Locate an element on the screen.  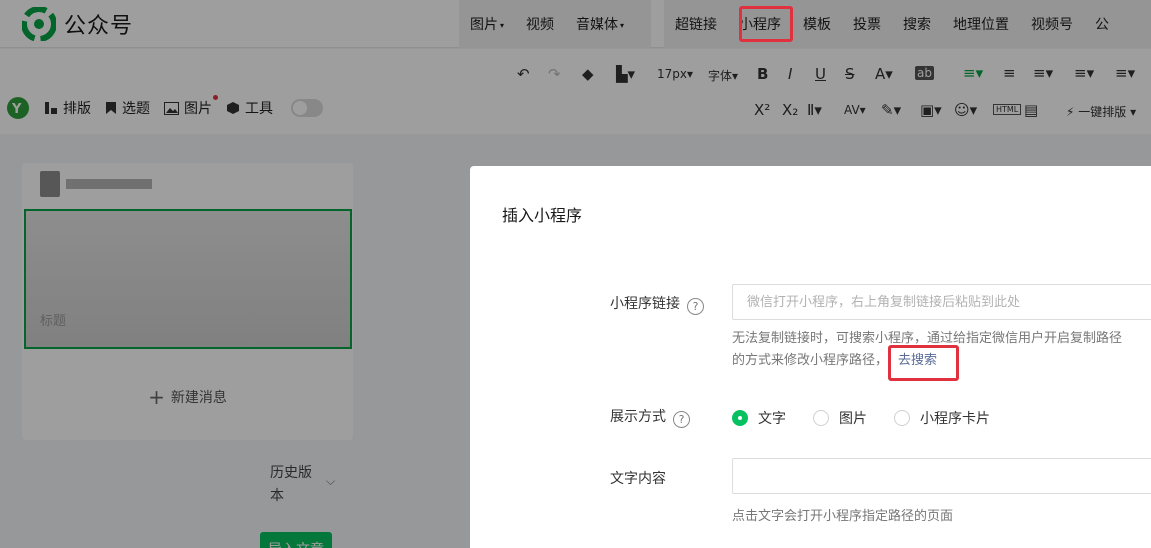
text-content-label: 文字内容 is located at coordinates (638, 479).